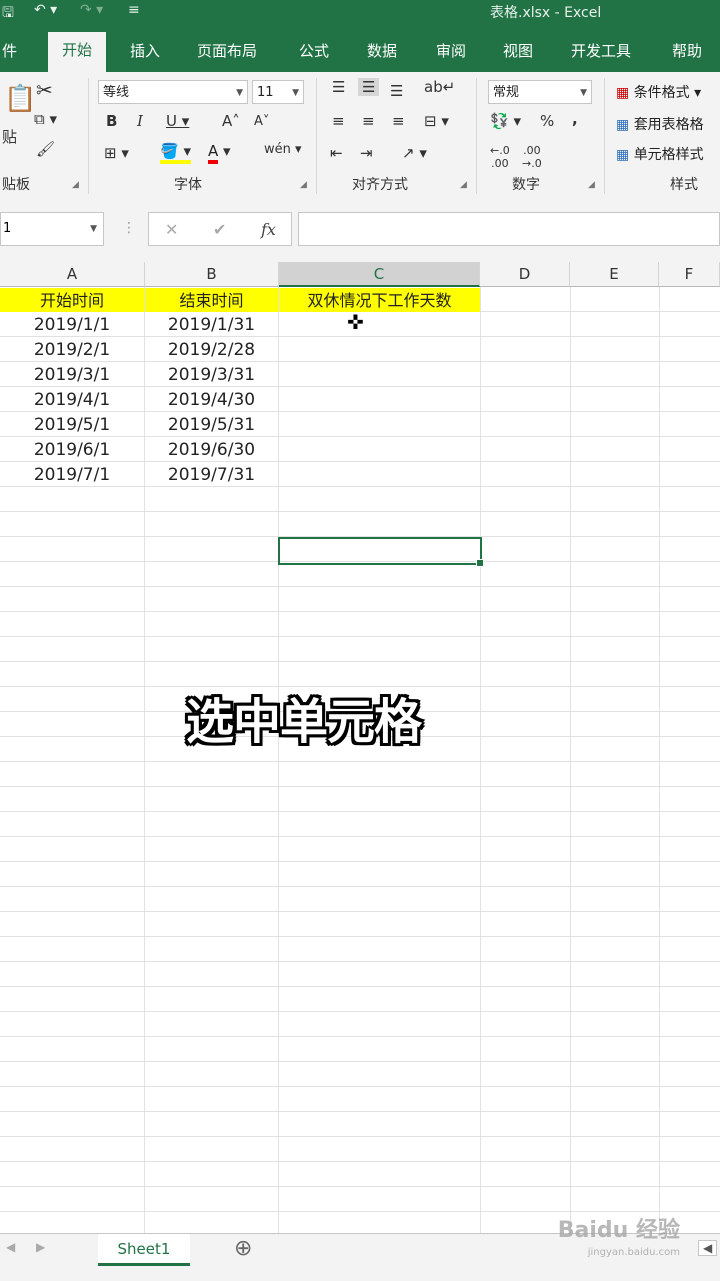 Image resolution: width=720 pixels, height=1281 pixels. I want to click on orientation-icon: ↗ ▾, so click(414, 153).